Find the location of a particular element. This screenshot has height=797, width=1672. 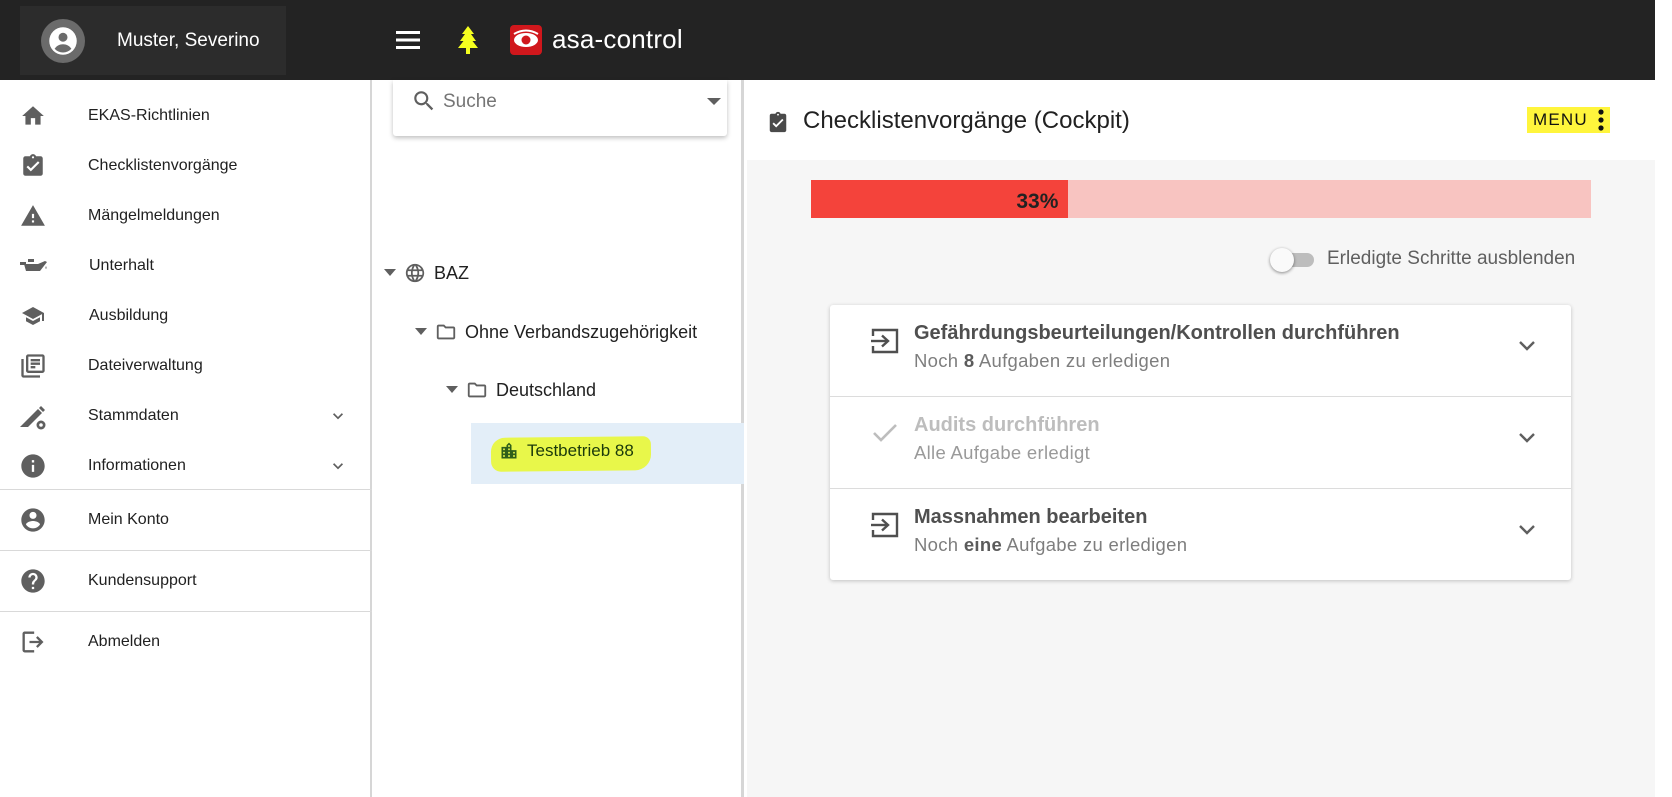

search-input is located at coordinates (553, 102).